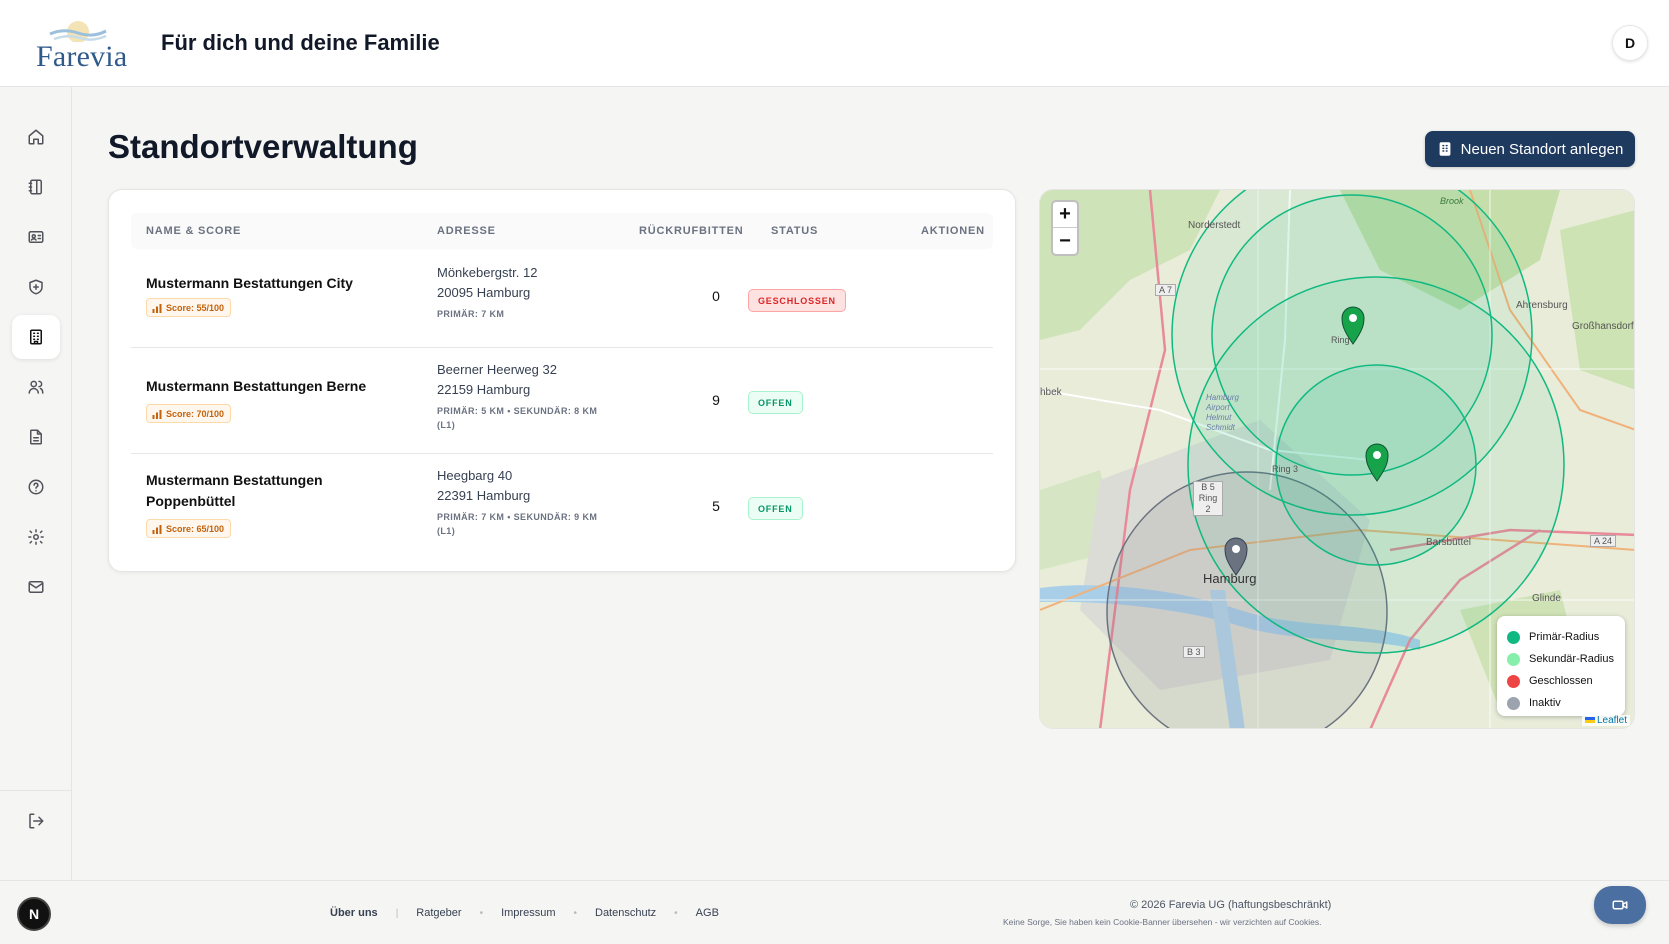 This screenshot has width=1669, height=944. I want to click on sidebar-item-locations, so click(36, 337).